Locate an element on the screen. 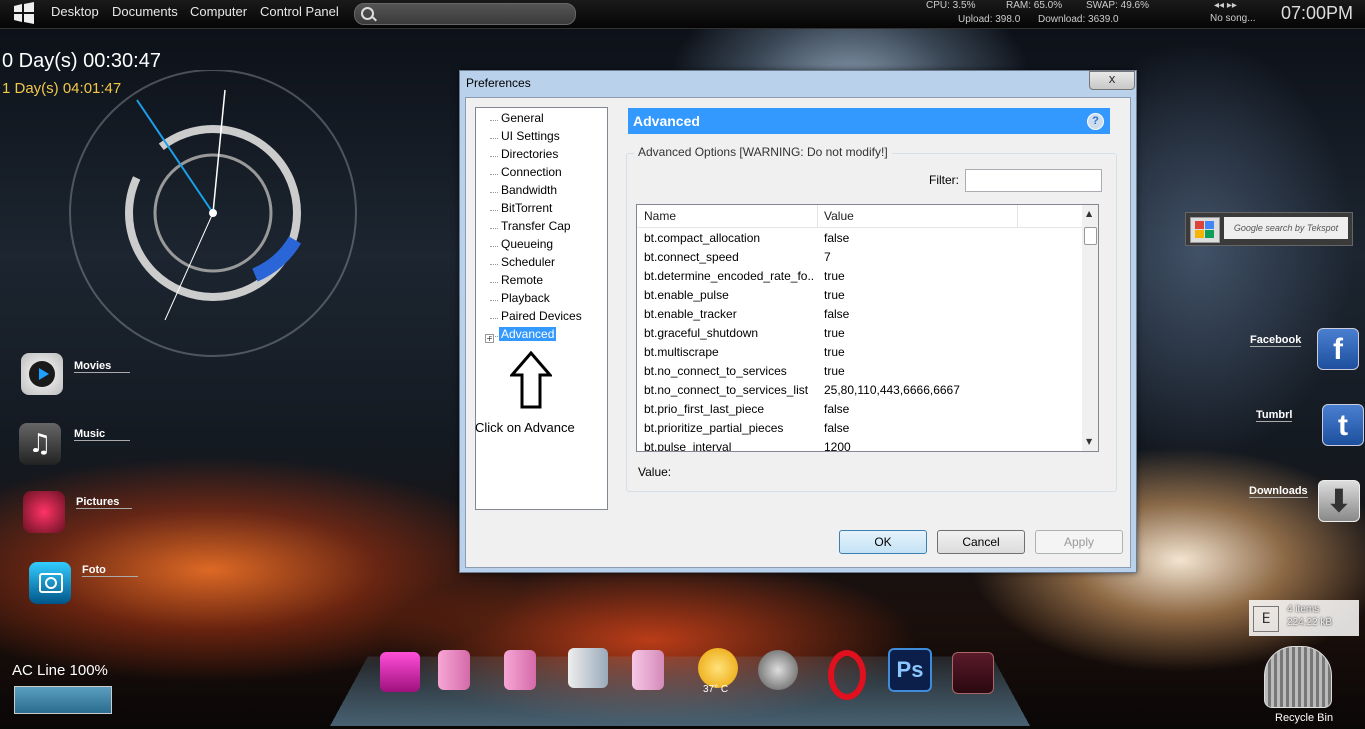  facebook-label: Facebook is located at coordinates (1276, 340).